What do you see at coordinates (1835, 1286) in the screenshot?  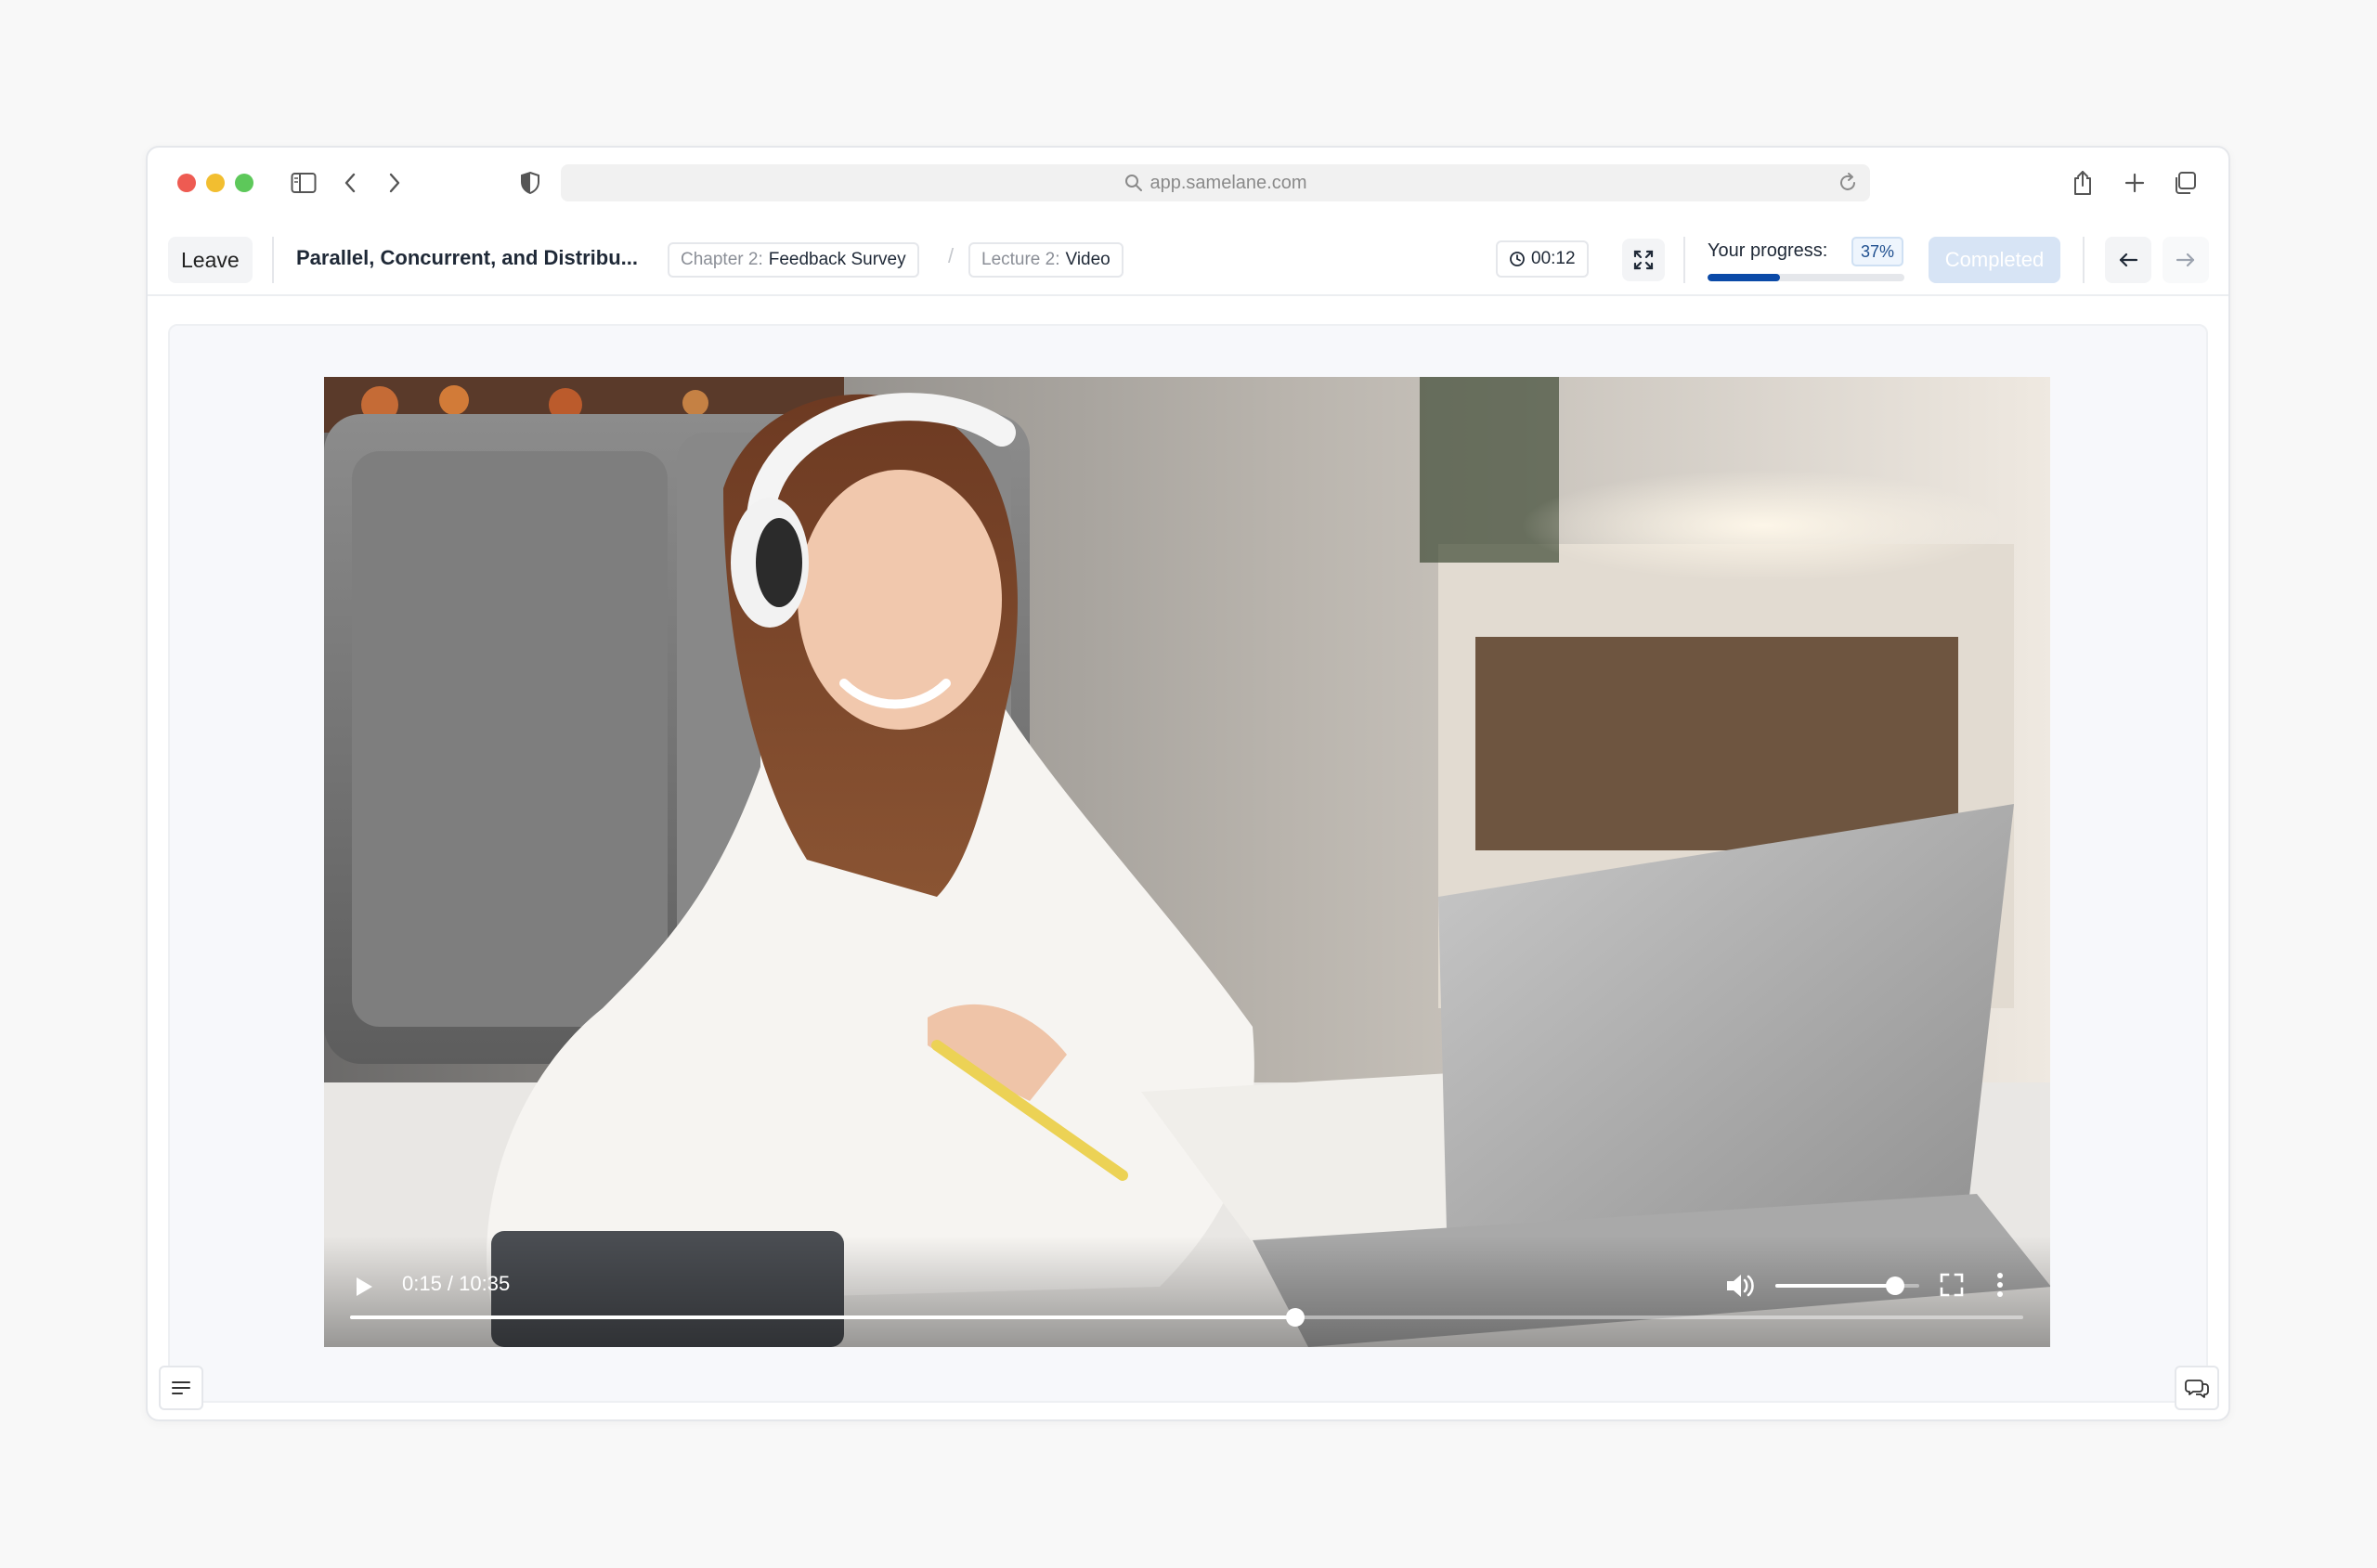 I see `volume-slider-fill` at bounding box center [1835, 1286].